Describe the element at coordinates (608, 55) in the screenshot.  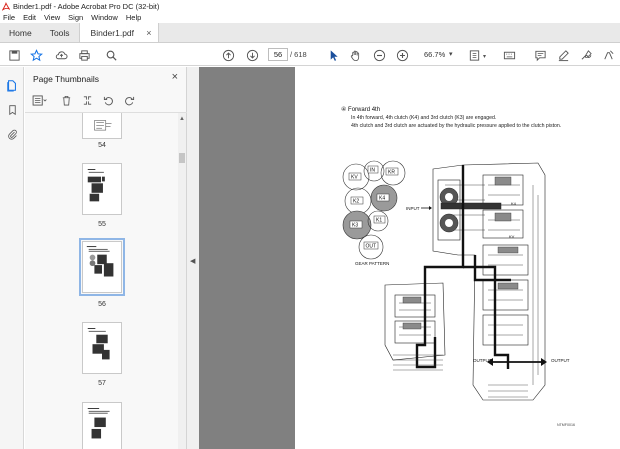
I see `share-more-icon` at that location.